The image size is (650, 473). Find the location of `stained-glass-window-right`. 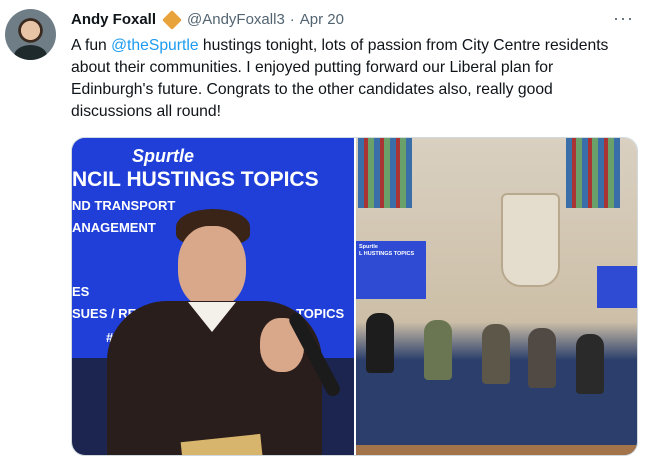

stained-glass-window-right is located at coordinates (593, 173).